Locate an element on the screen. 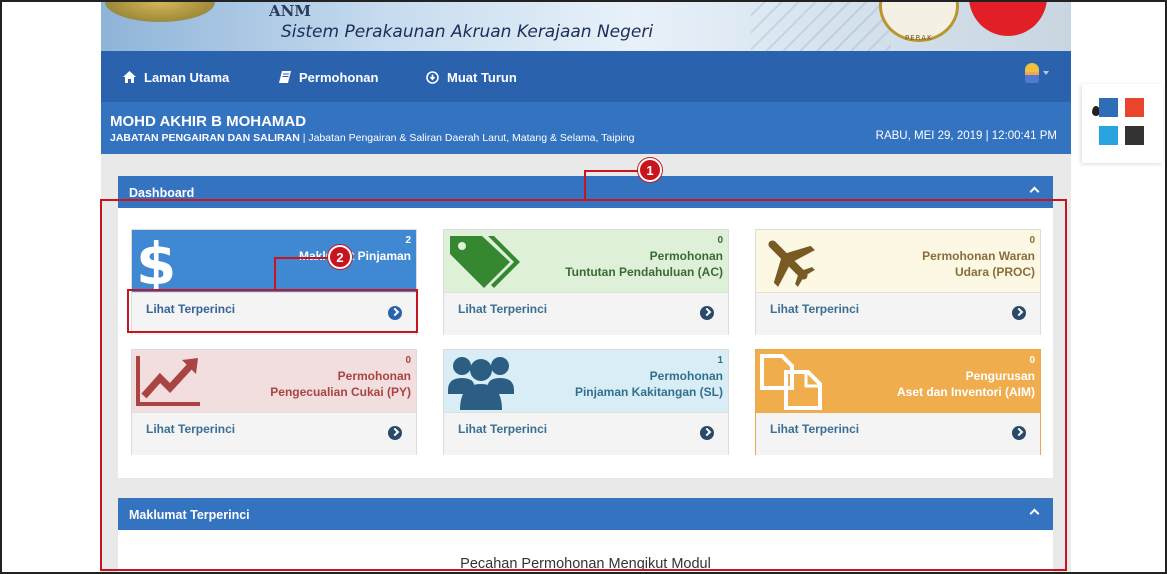  card-title-line1: Pengurusan is located at coordinates (1000, 376).